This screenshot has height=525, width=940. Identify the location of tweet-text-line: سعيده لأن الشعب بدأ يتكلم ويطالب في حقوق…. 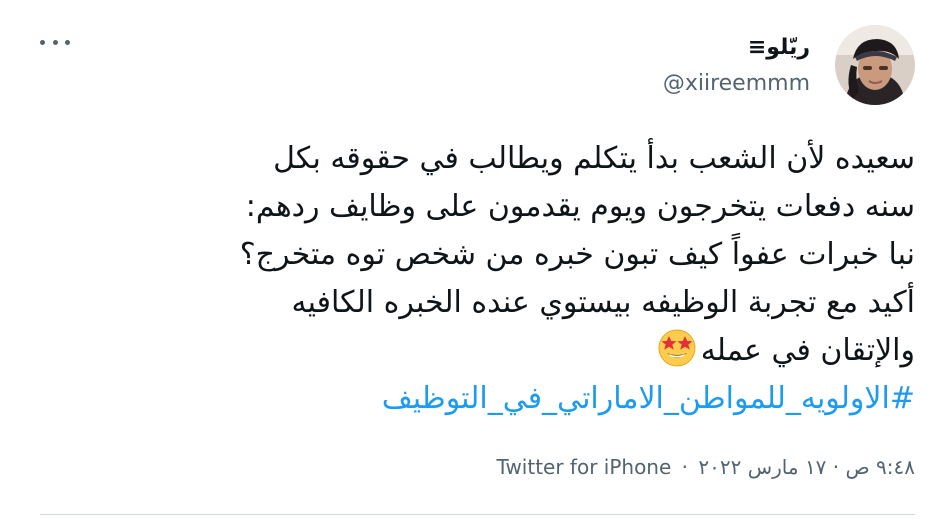
(594, 158).